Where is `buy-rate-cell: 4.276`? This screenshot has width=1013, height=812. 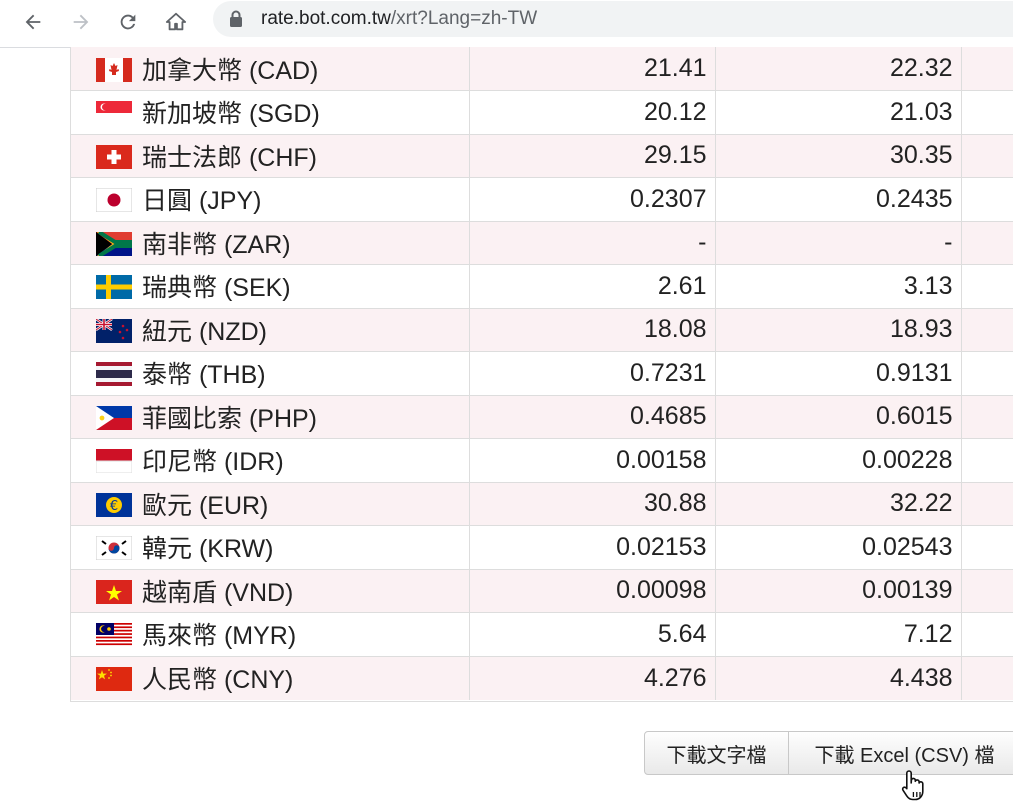 buy-rate-cell: 4.276 is located at coordinates (592, 677).